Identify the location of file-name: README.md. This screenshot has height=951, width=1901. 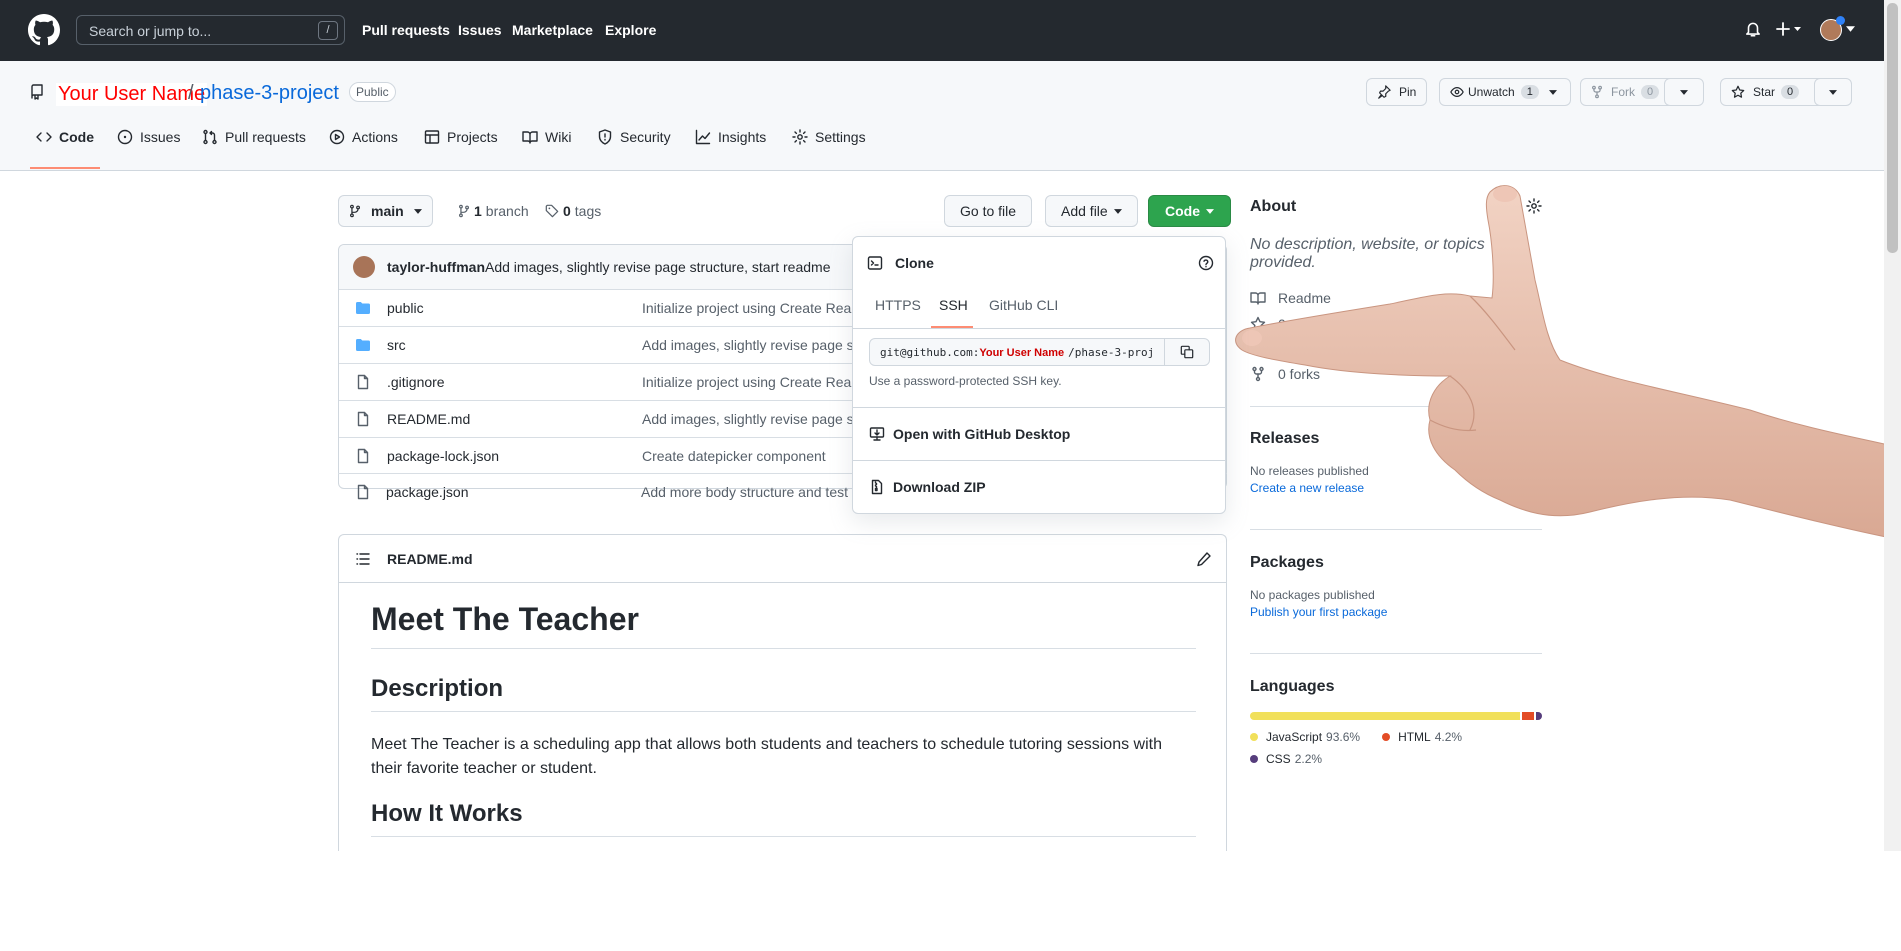
(428, 419).